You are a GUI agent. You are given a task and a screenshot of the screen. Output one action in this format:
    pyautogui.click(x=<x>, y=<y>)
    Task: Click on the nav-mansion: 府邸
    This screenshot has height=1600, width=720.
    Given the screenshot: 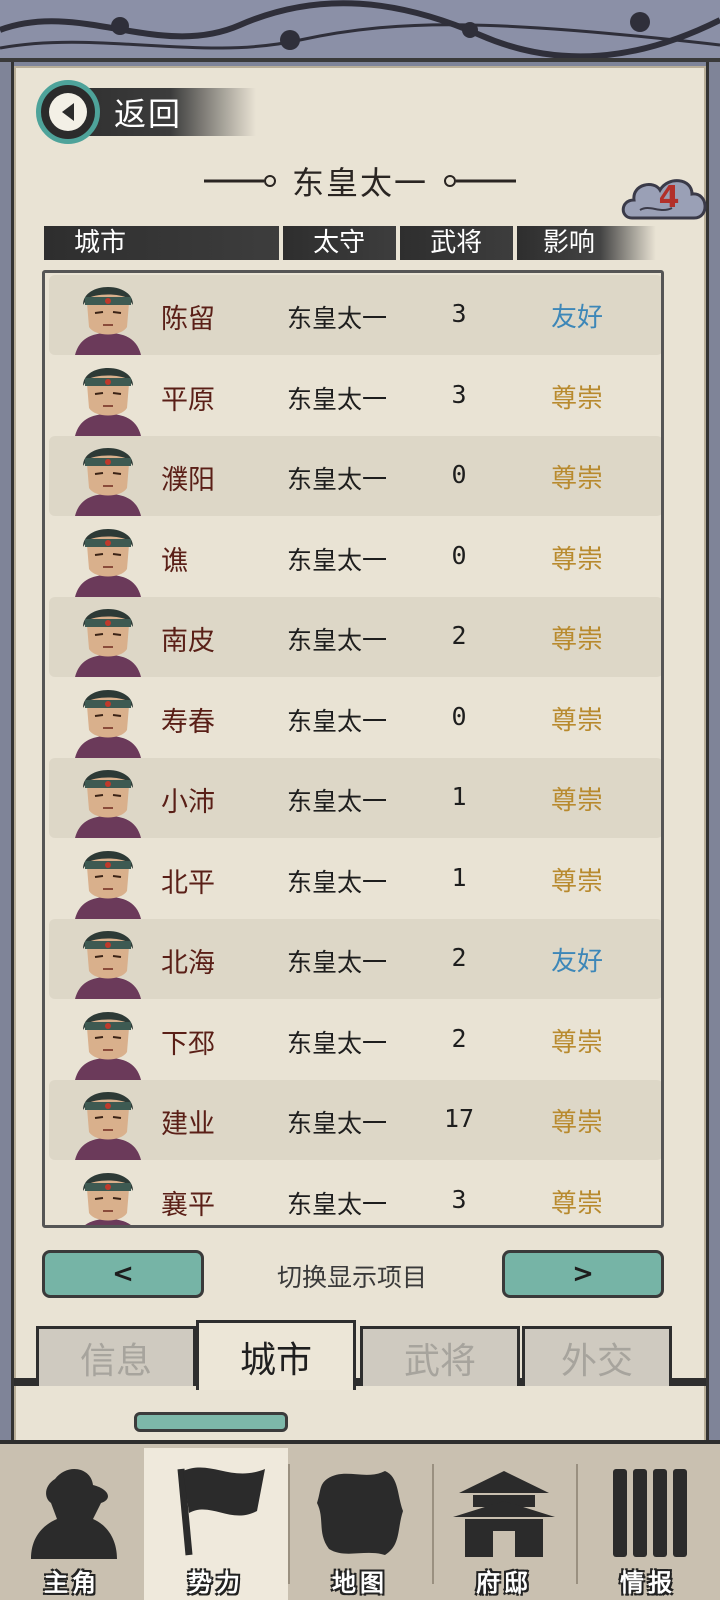 What is the action you would take?
    pyautogui.click(x=504, y=1524)
    